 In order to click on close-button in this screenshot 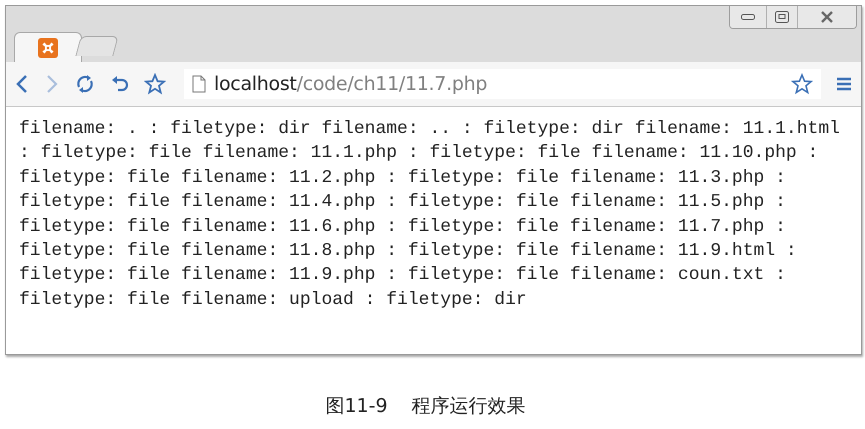, I will do `click(826, 17)`.